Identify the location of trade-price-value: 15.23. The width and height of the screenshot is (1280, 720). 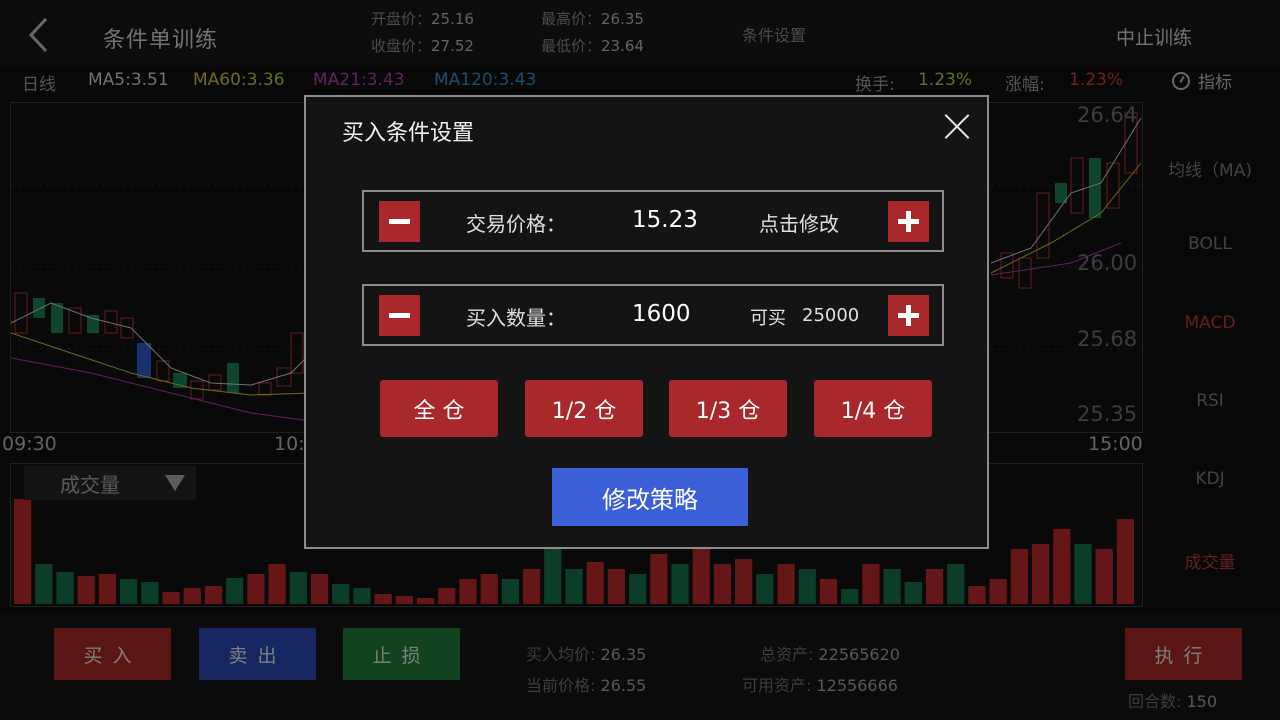
(665, 220).